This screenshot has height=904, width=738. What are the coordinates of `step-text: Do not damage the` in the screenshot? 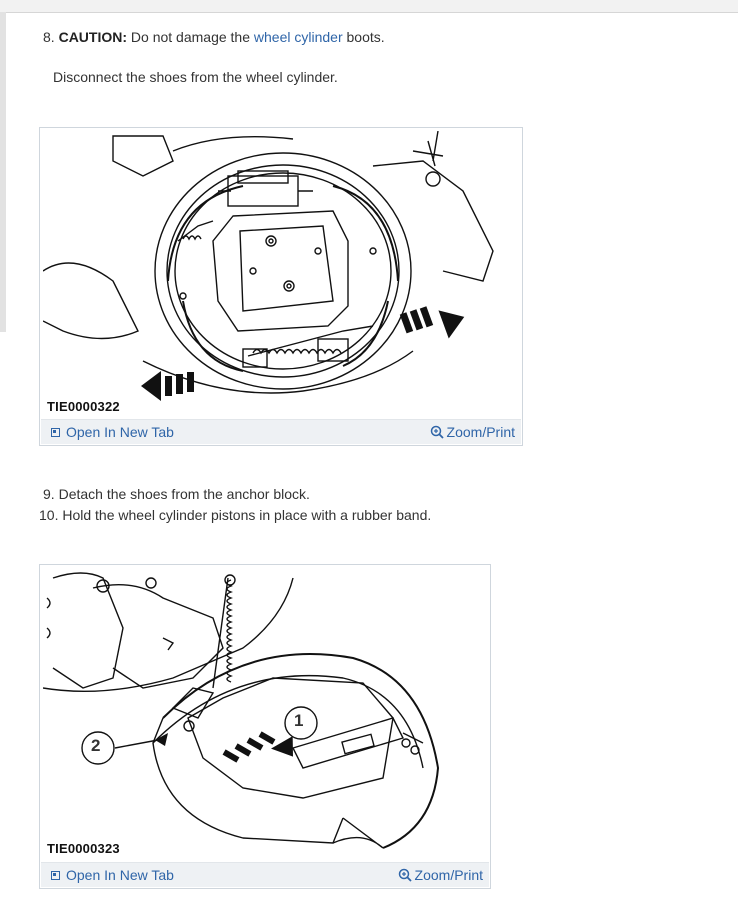 It's located at (190, 37).